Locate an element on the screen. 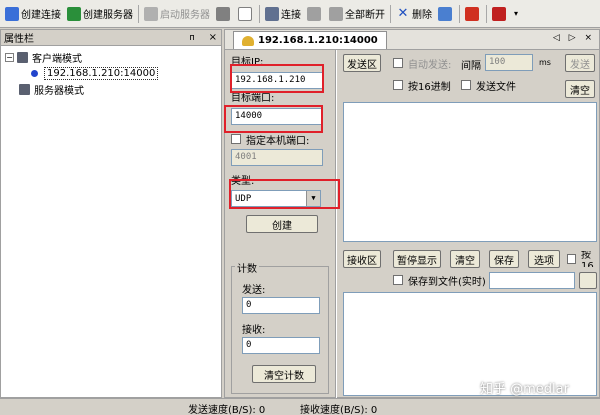  browse-file-button is located at coordinates (588, 280).